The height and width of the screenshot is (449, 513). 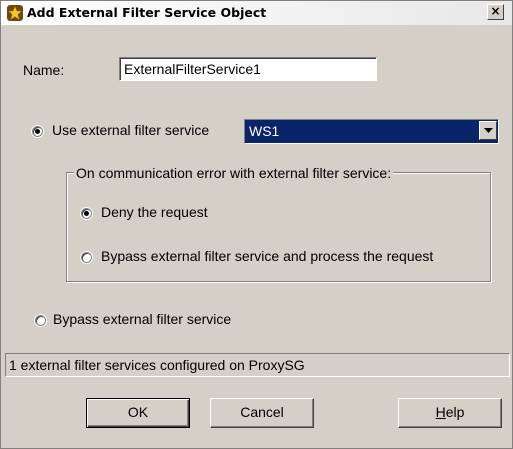 I want to click on window-title: Add External Filter Service Object, so click(x=147, y=12).